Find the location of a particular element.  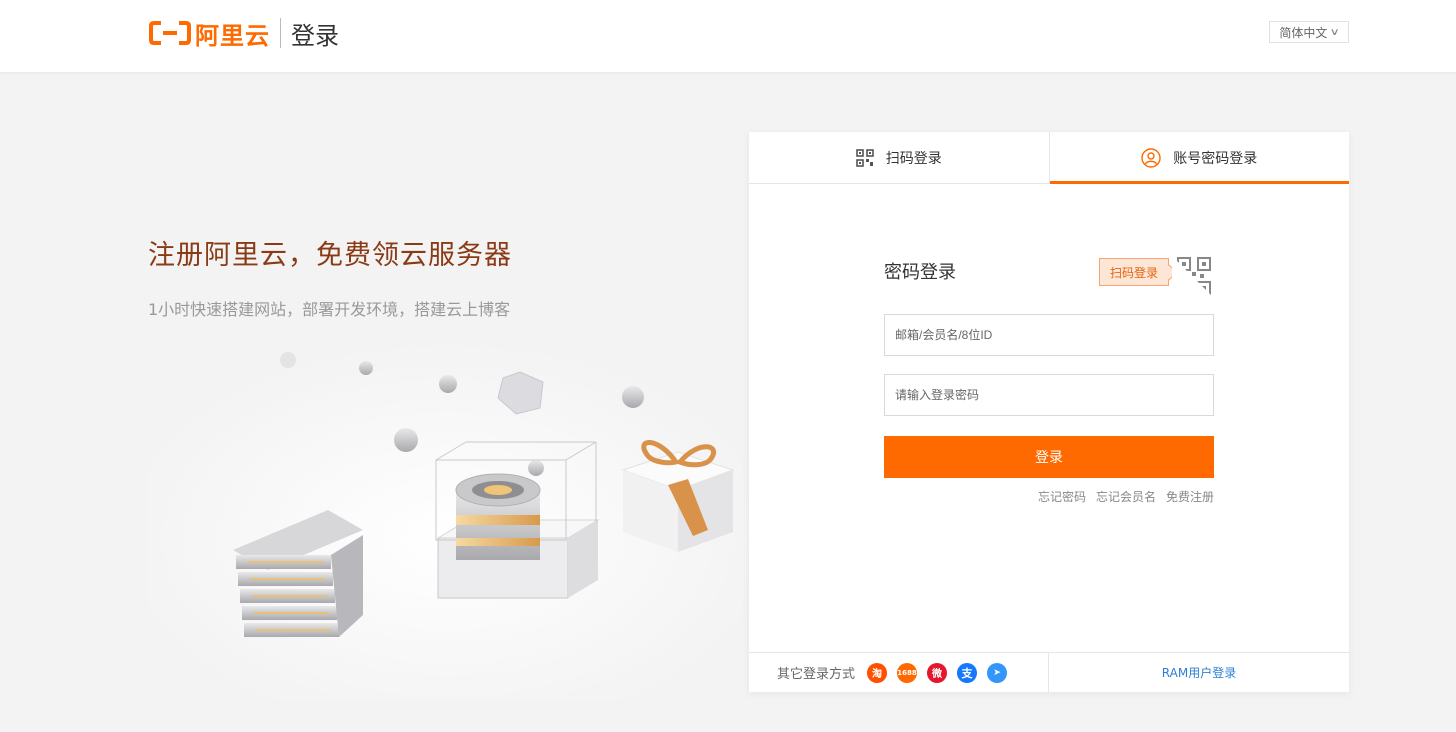

aliyun-logo: 阿里云 登录 is located at coordinates (244, 34).